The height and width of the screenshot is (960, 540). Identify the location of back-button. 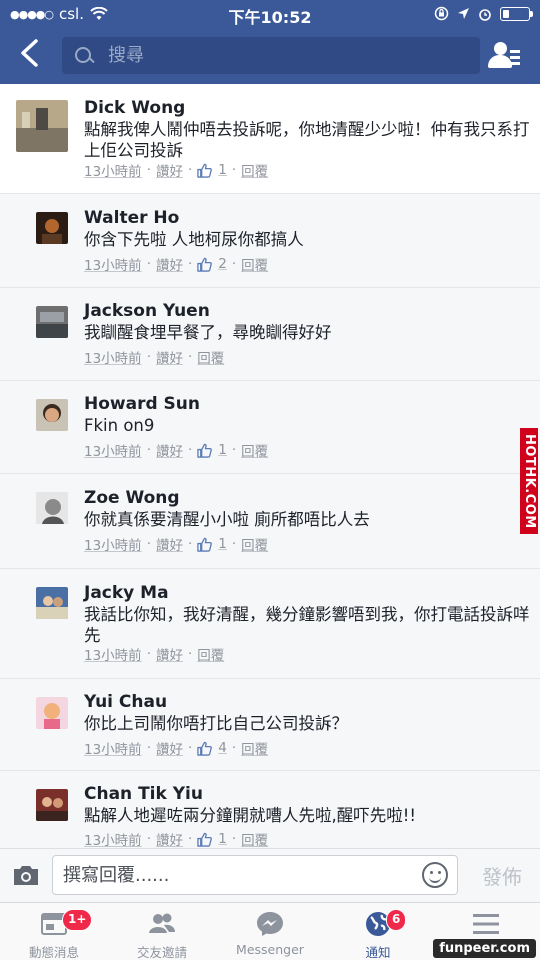
(33, 55).